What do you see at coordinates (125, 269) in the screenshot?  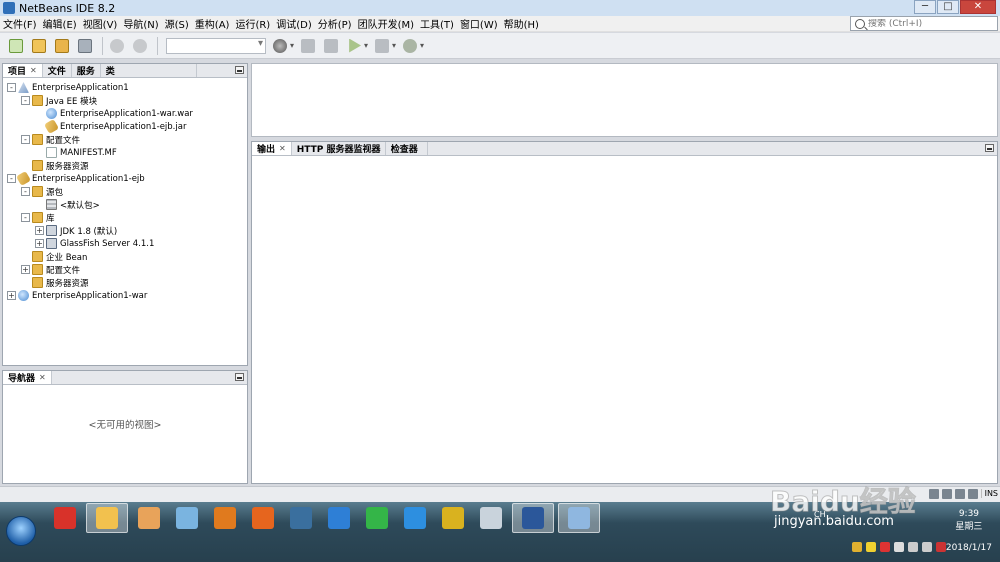 I see `tree-node: + 配置文件` at bounding box center [125, 269].